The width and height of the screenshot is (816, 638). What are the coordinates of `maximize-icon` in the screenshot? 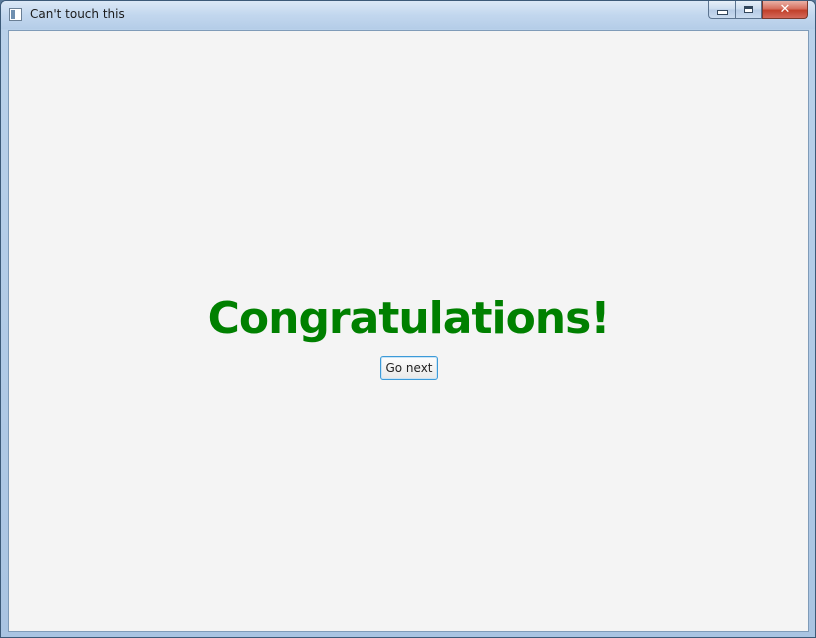 It's located at (748, 9).